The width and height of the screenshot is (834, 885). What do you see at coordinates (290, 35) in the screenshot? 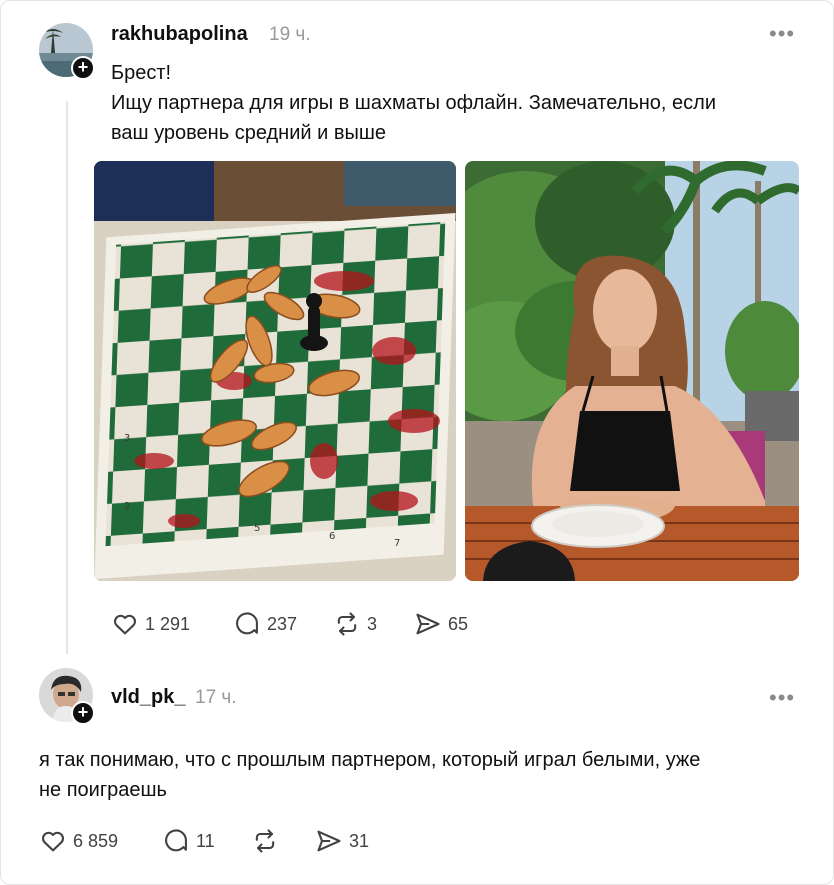
I see `post-timestamp: 19 ч.` at bounding box center [290, 35].